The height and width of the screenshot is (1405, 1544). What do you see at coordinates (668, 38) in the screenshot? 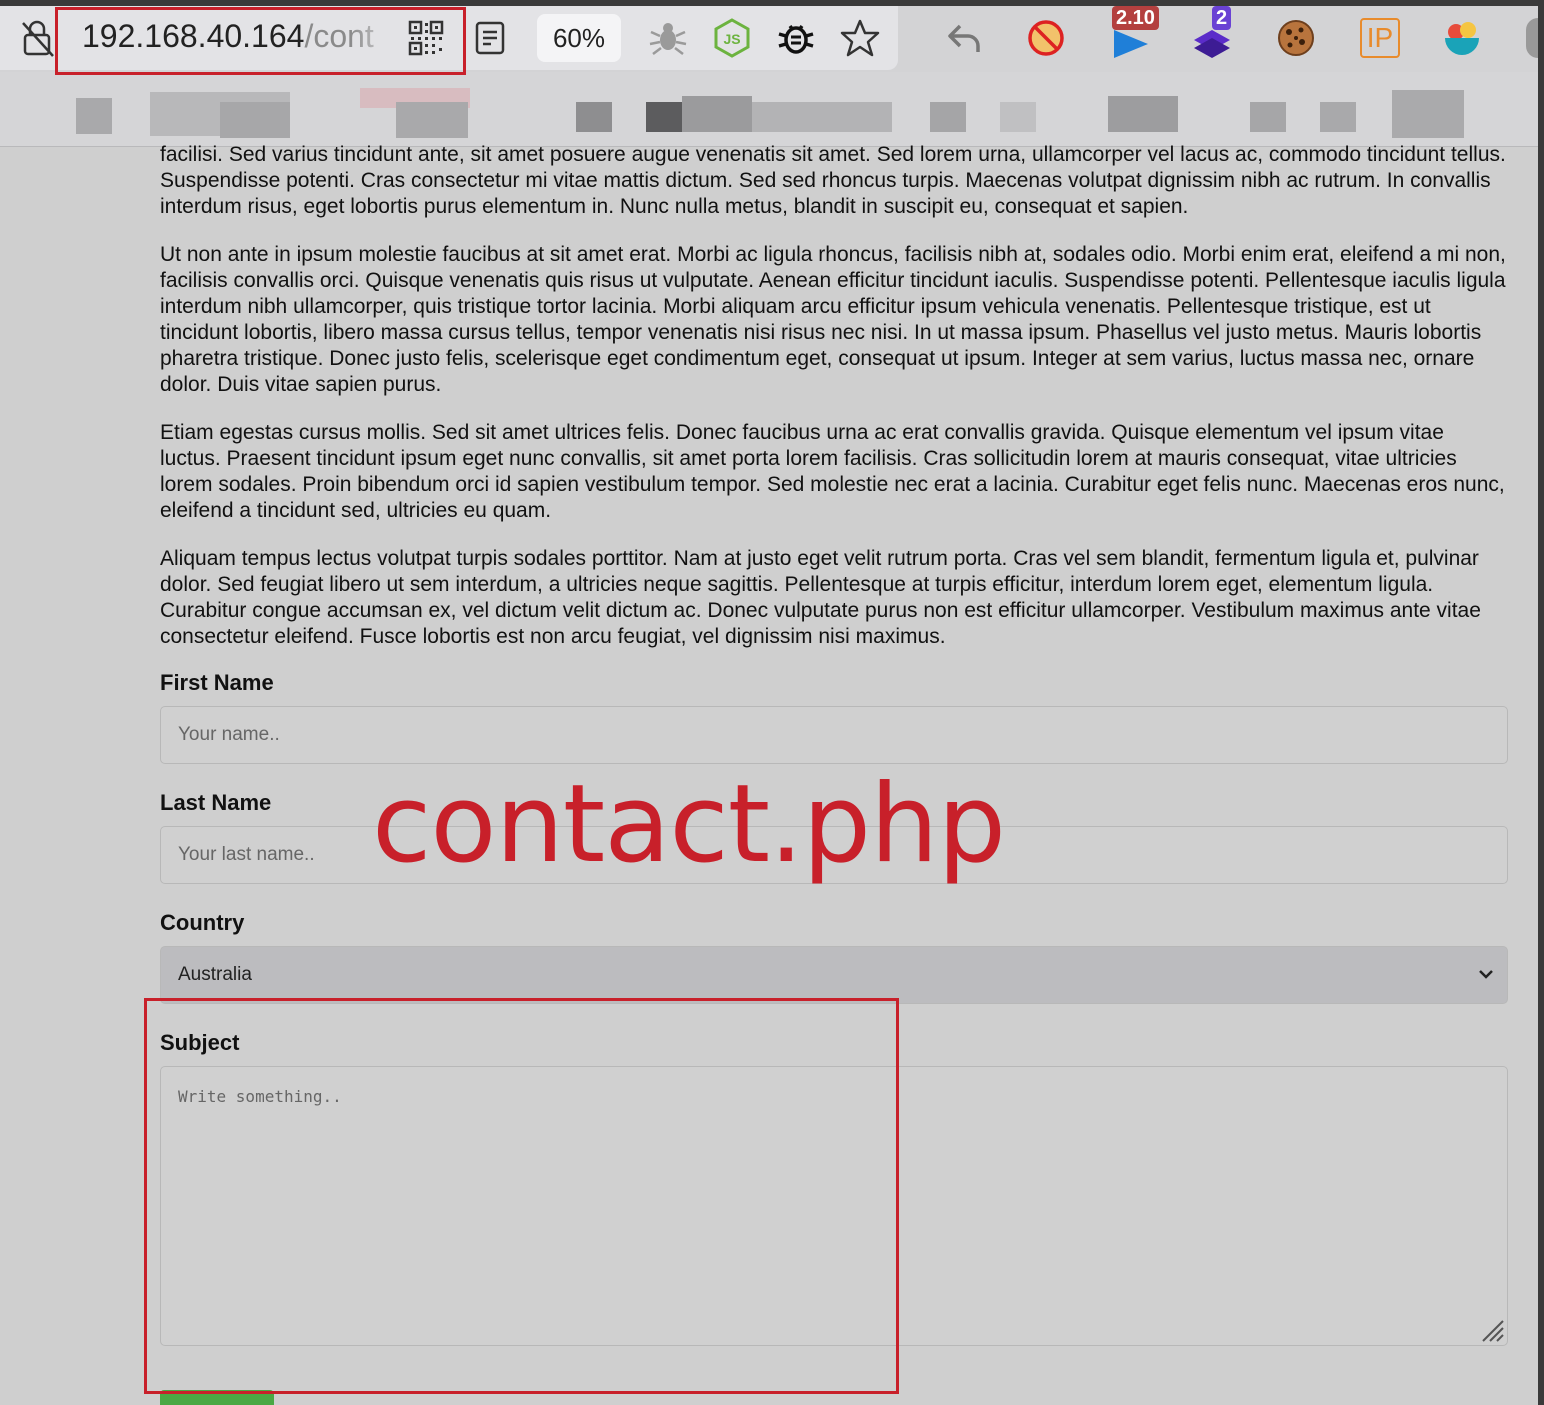
I see `bug-spider-extension-icon` at bounding box center [668, 38].